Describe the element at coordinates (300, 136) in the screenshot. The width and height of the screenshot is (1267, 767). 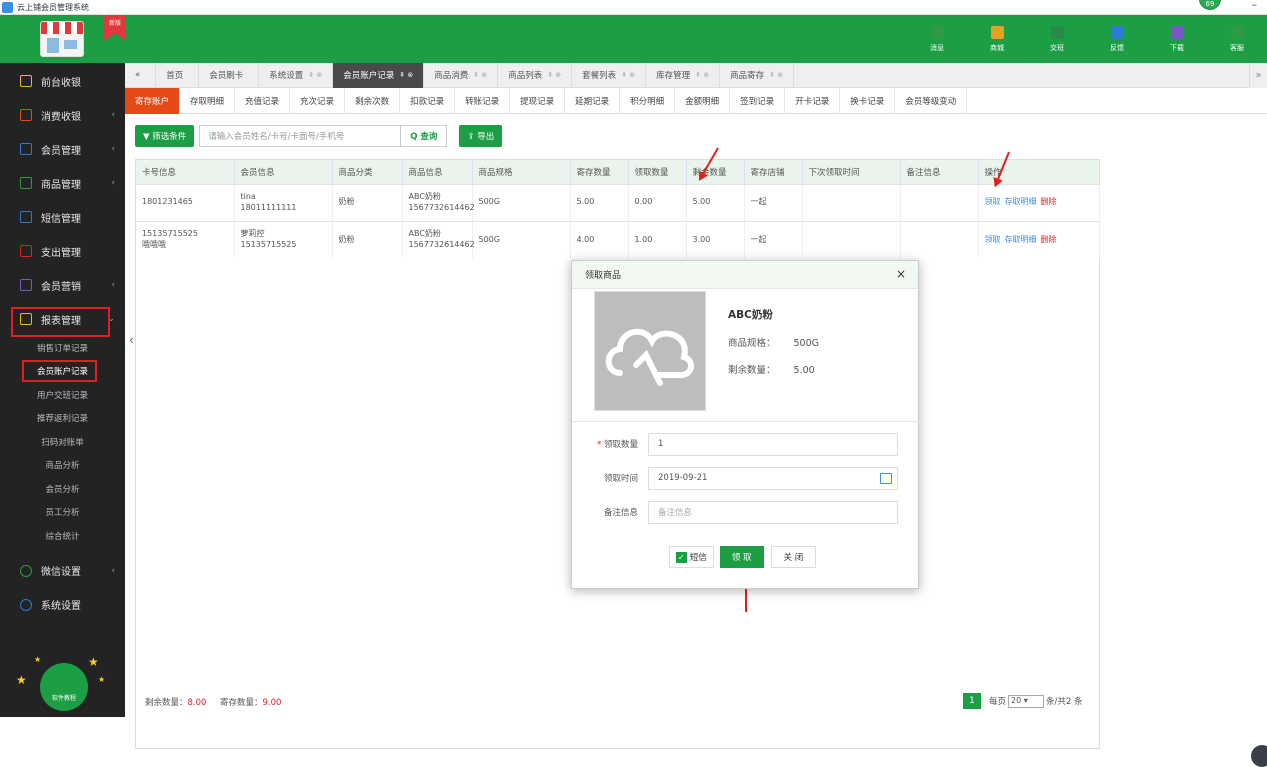
I see `search-input: 请输入会员姓名/卡号/卡面号/手机号` at that location.